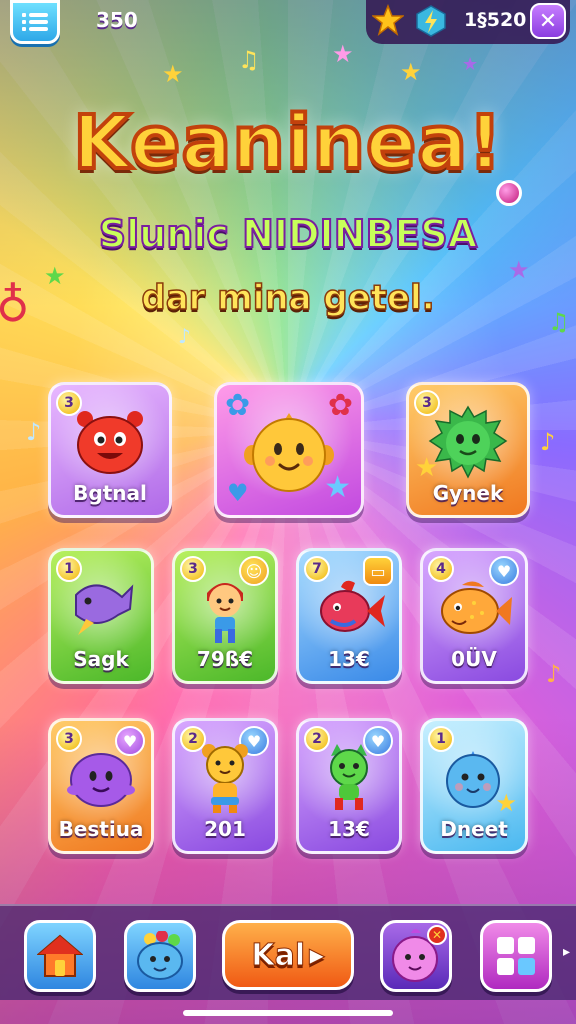 The width and height of the screenshot is (576, 1024). I want to click on creature-shop-icon: ✕, so click(419, 953).